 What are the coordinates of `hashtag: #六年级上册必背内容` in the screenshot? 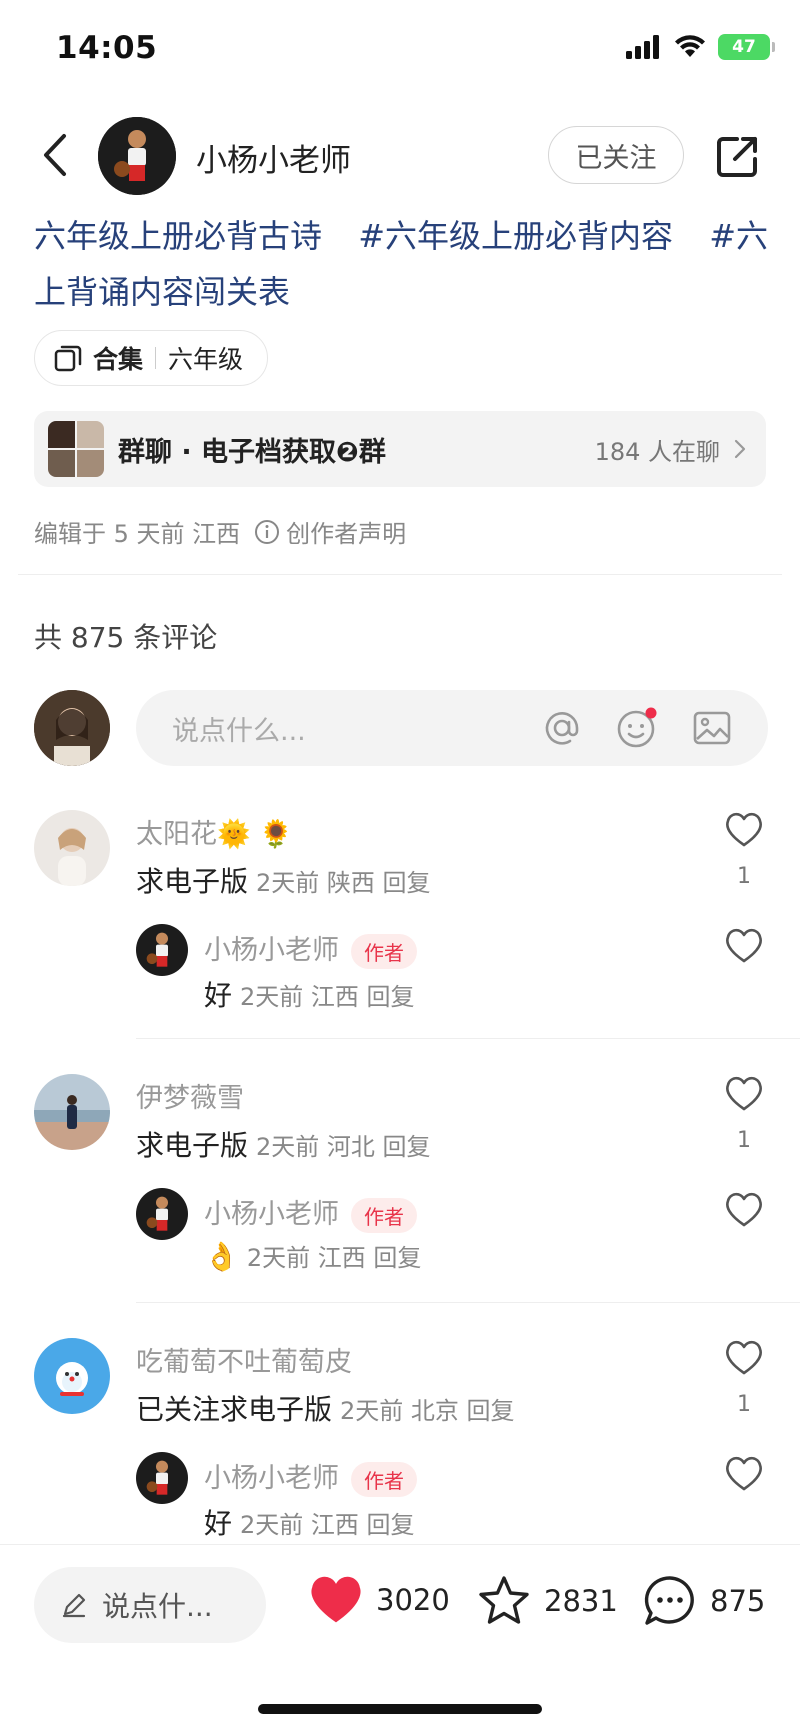 It's located at (515, 236).